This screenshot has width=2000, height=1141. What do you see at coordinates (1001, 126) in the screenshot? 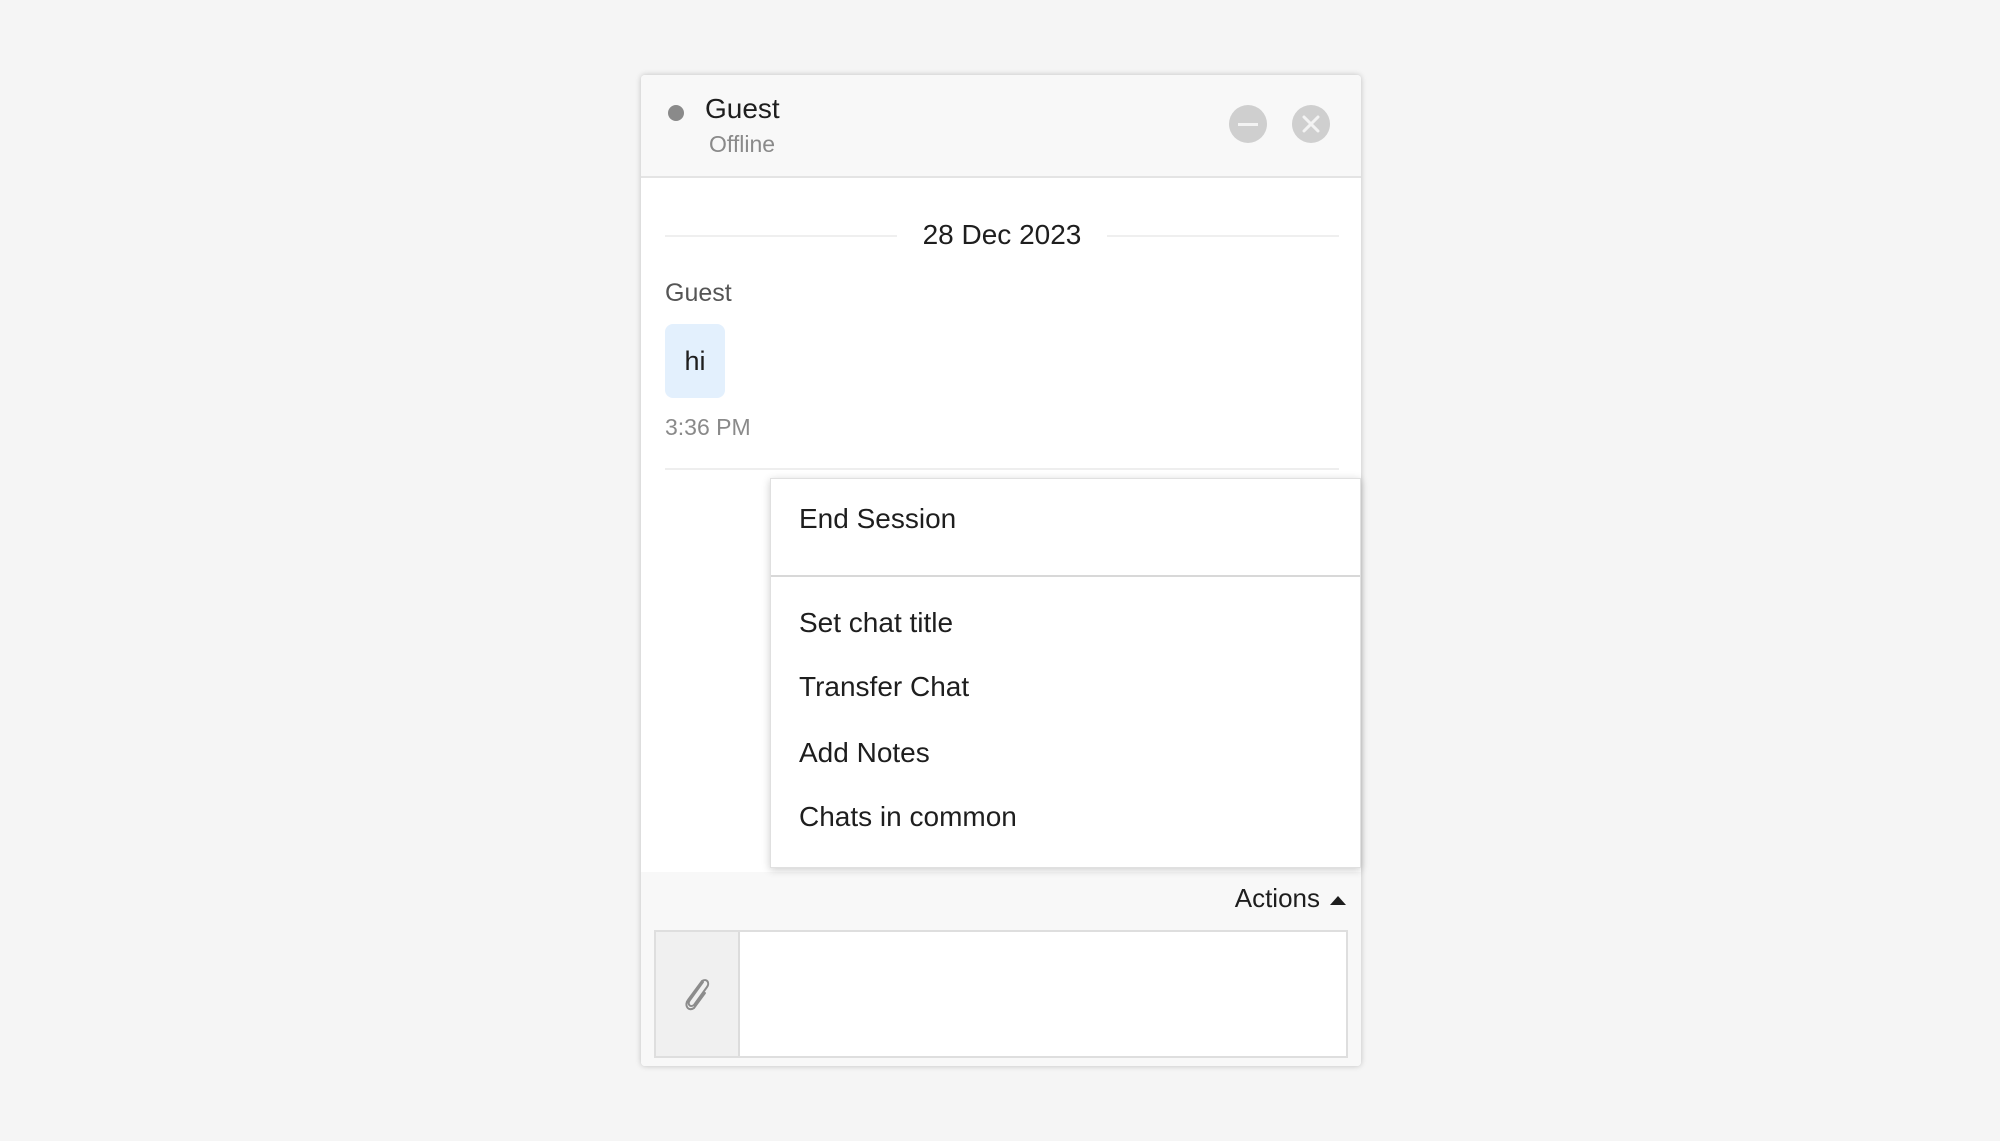
I see `chat-header: Guest Offline` at bounding box center [1001, 126].